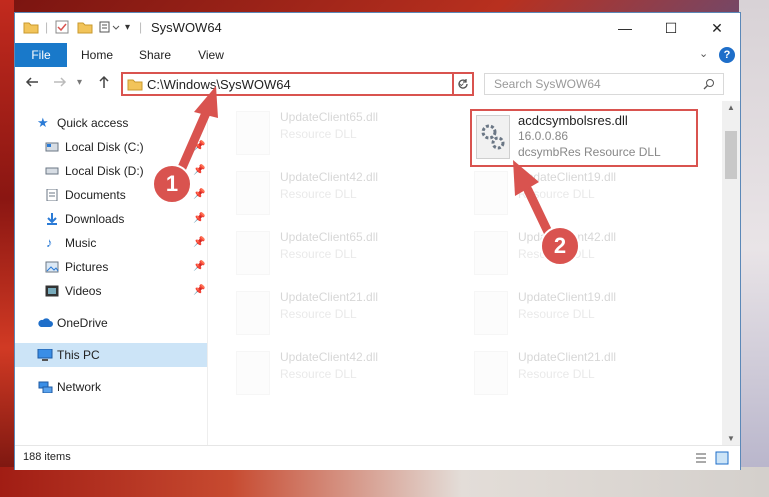 This screenshot has height=497, width=769. What do you see at coordinates (560, 246) in the screenshot?
I see `step-two-callout: 2` at bounding box center [560, 246].